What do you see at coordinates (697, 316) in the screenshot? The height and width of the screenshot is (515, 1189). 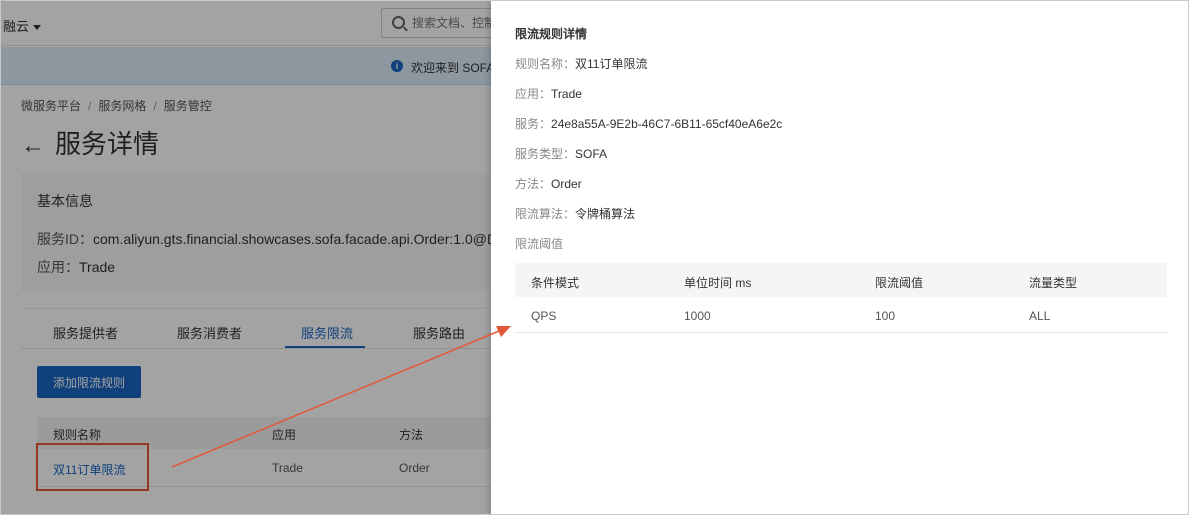 I see `unit-cell: 1000` at bounding box center [697, 316].